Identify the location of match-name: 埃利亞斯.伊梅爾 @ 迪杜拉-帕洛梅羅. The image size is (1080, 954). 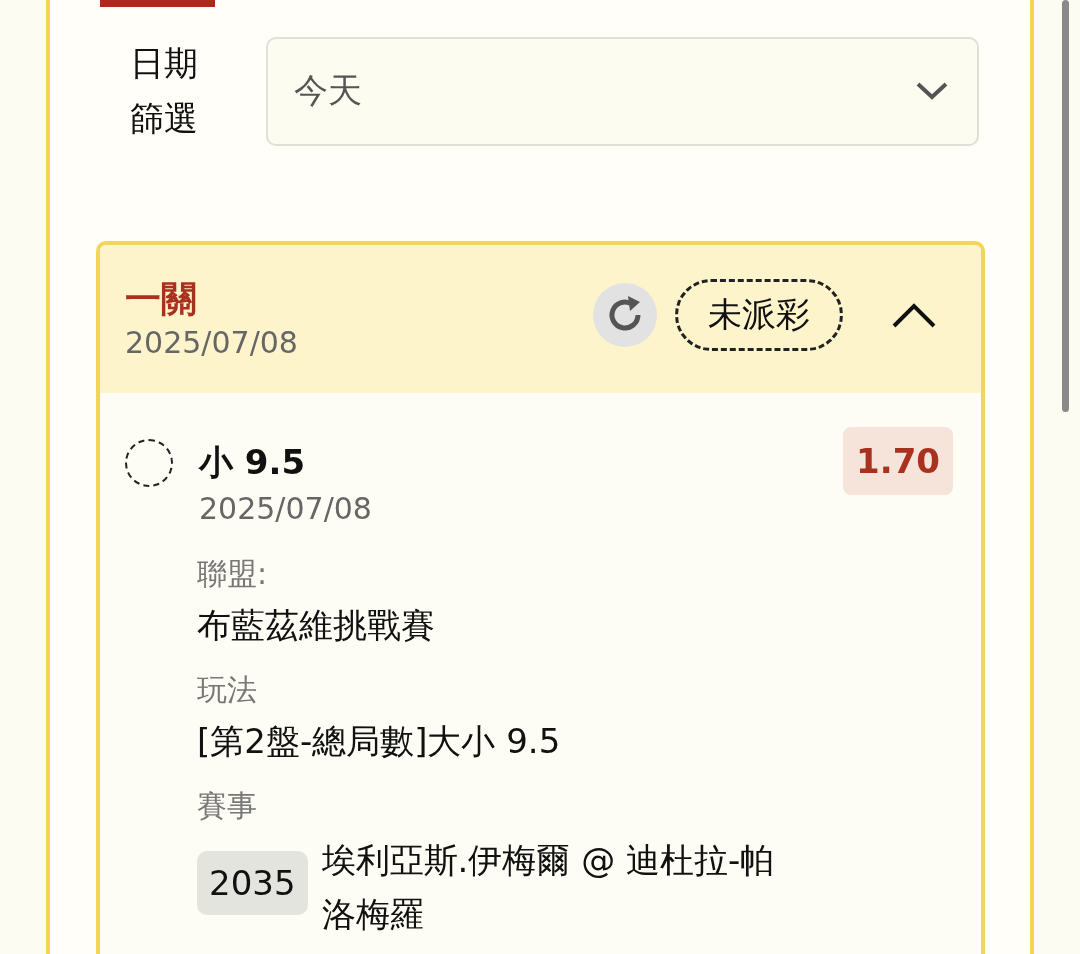
(548, 887).